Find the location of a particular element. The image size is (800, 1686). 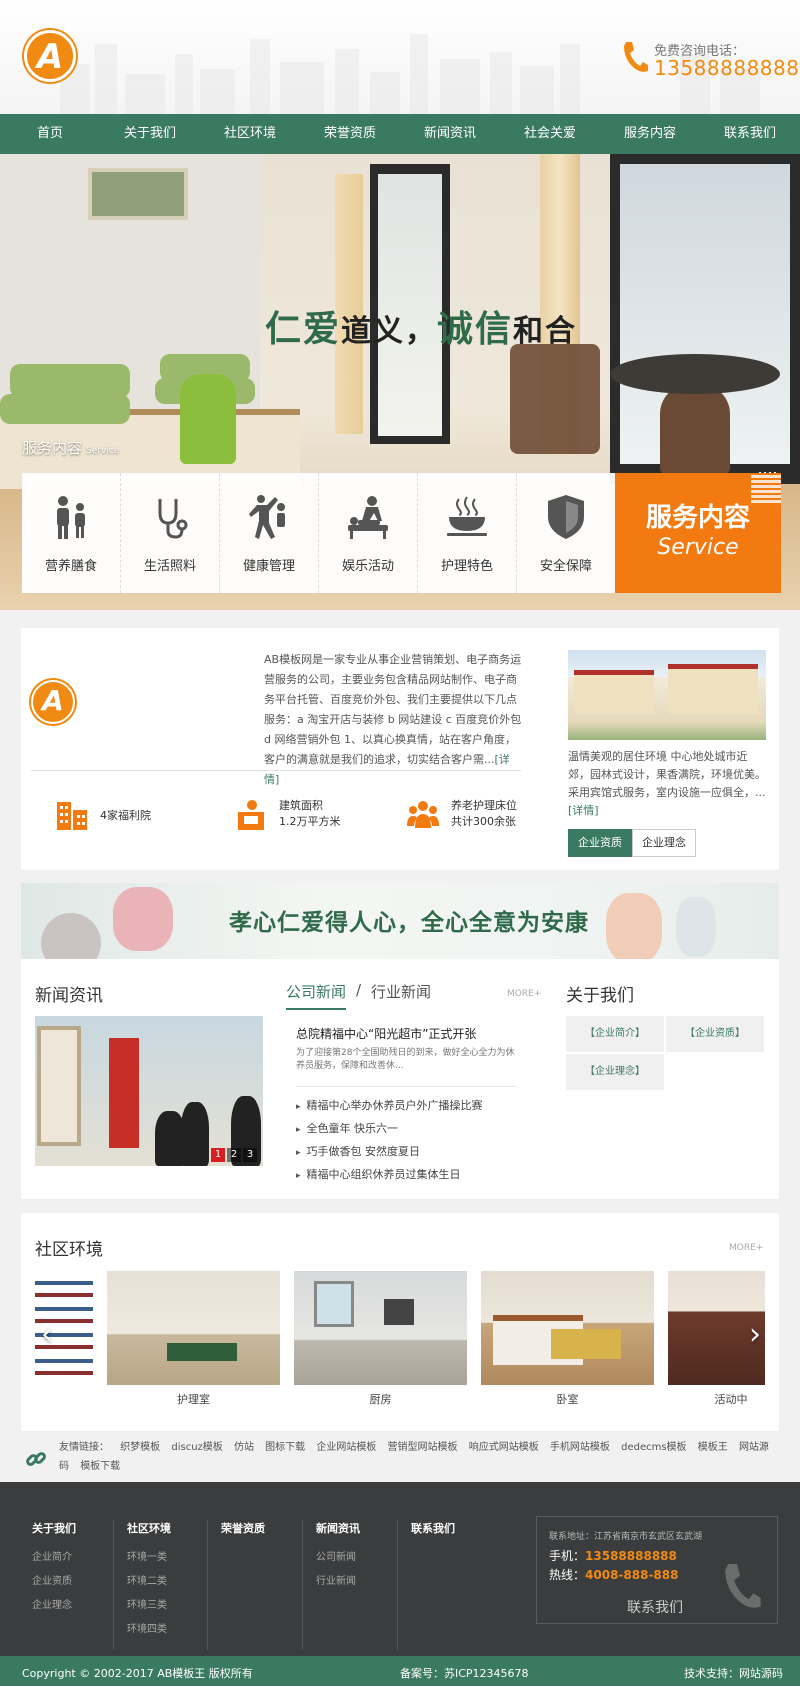

service-item-nutrition: 营养膳食 is located at coordinates (71, 533).